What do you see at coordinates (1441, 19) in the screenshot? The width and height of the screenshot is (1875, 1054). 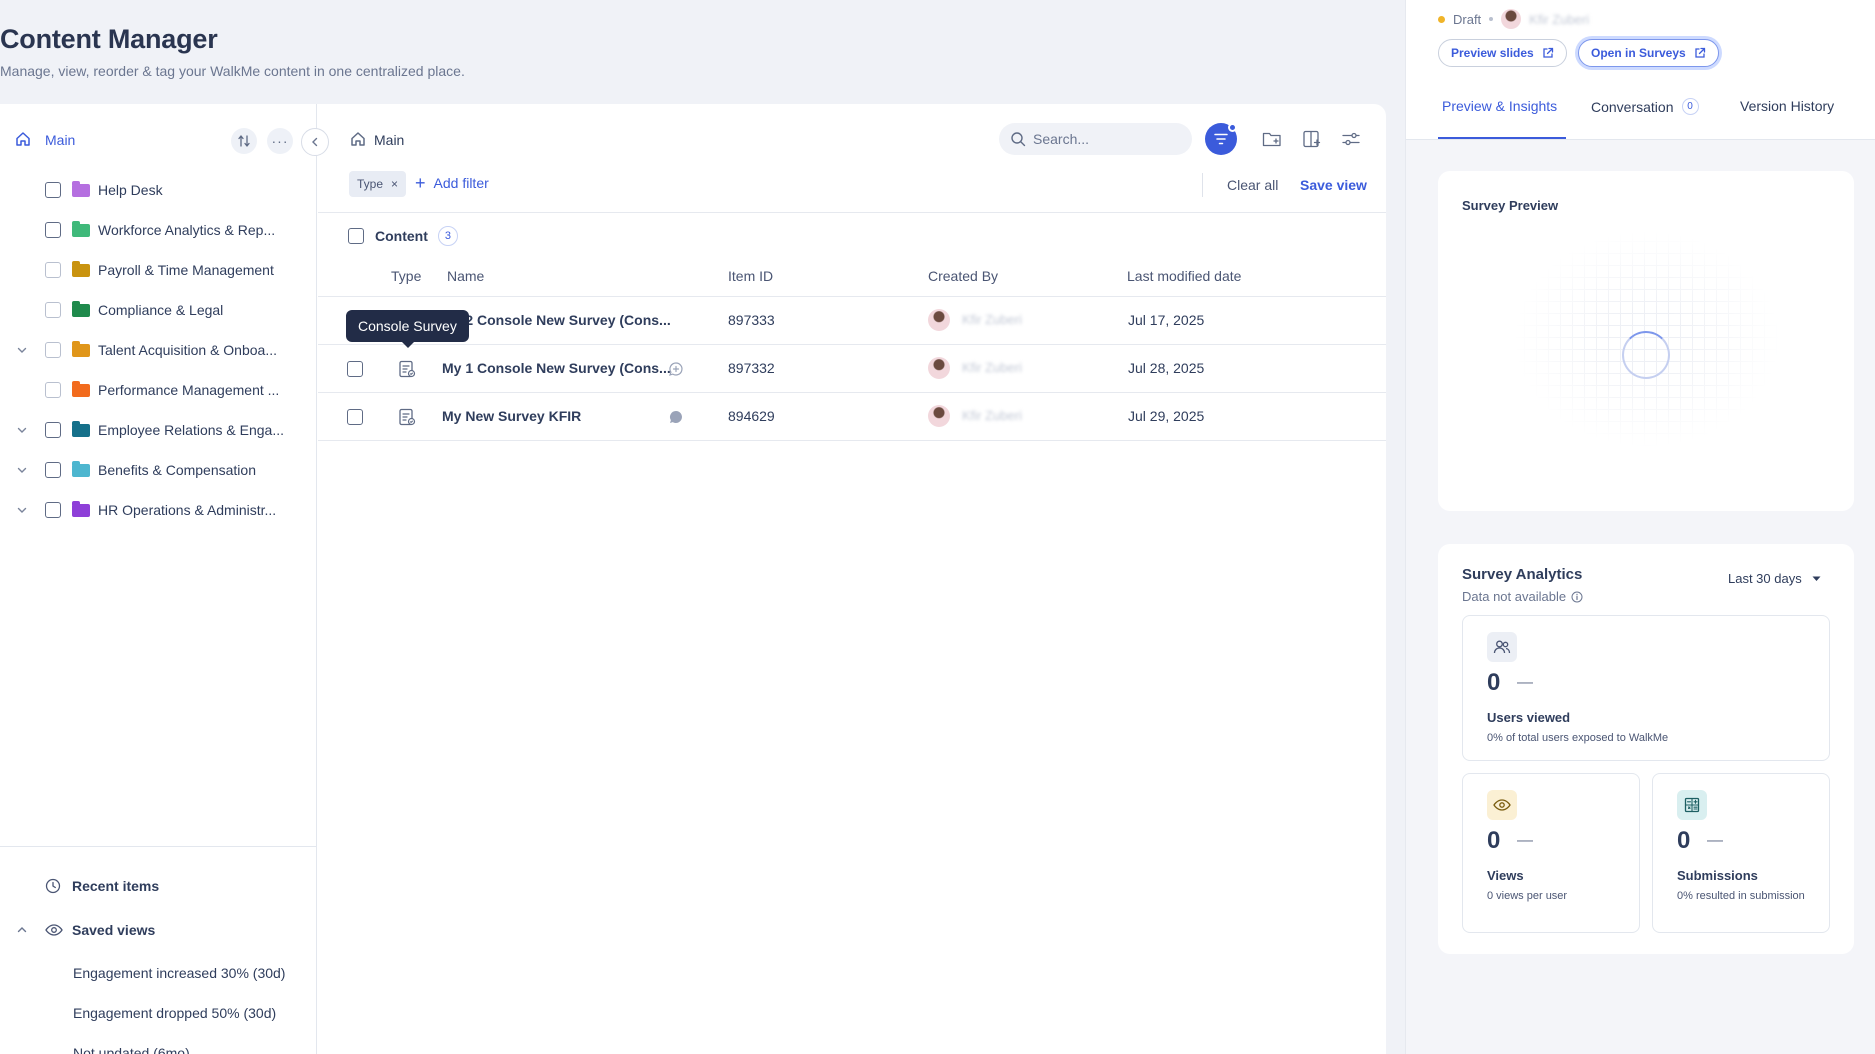 I see `draft-status-dot` at bounding box center [1441, 19].